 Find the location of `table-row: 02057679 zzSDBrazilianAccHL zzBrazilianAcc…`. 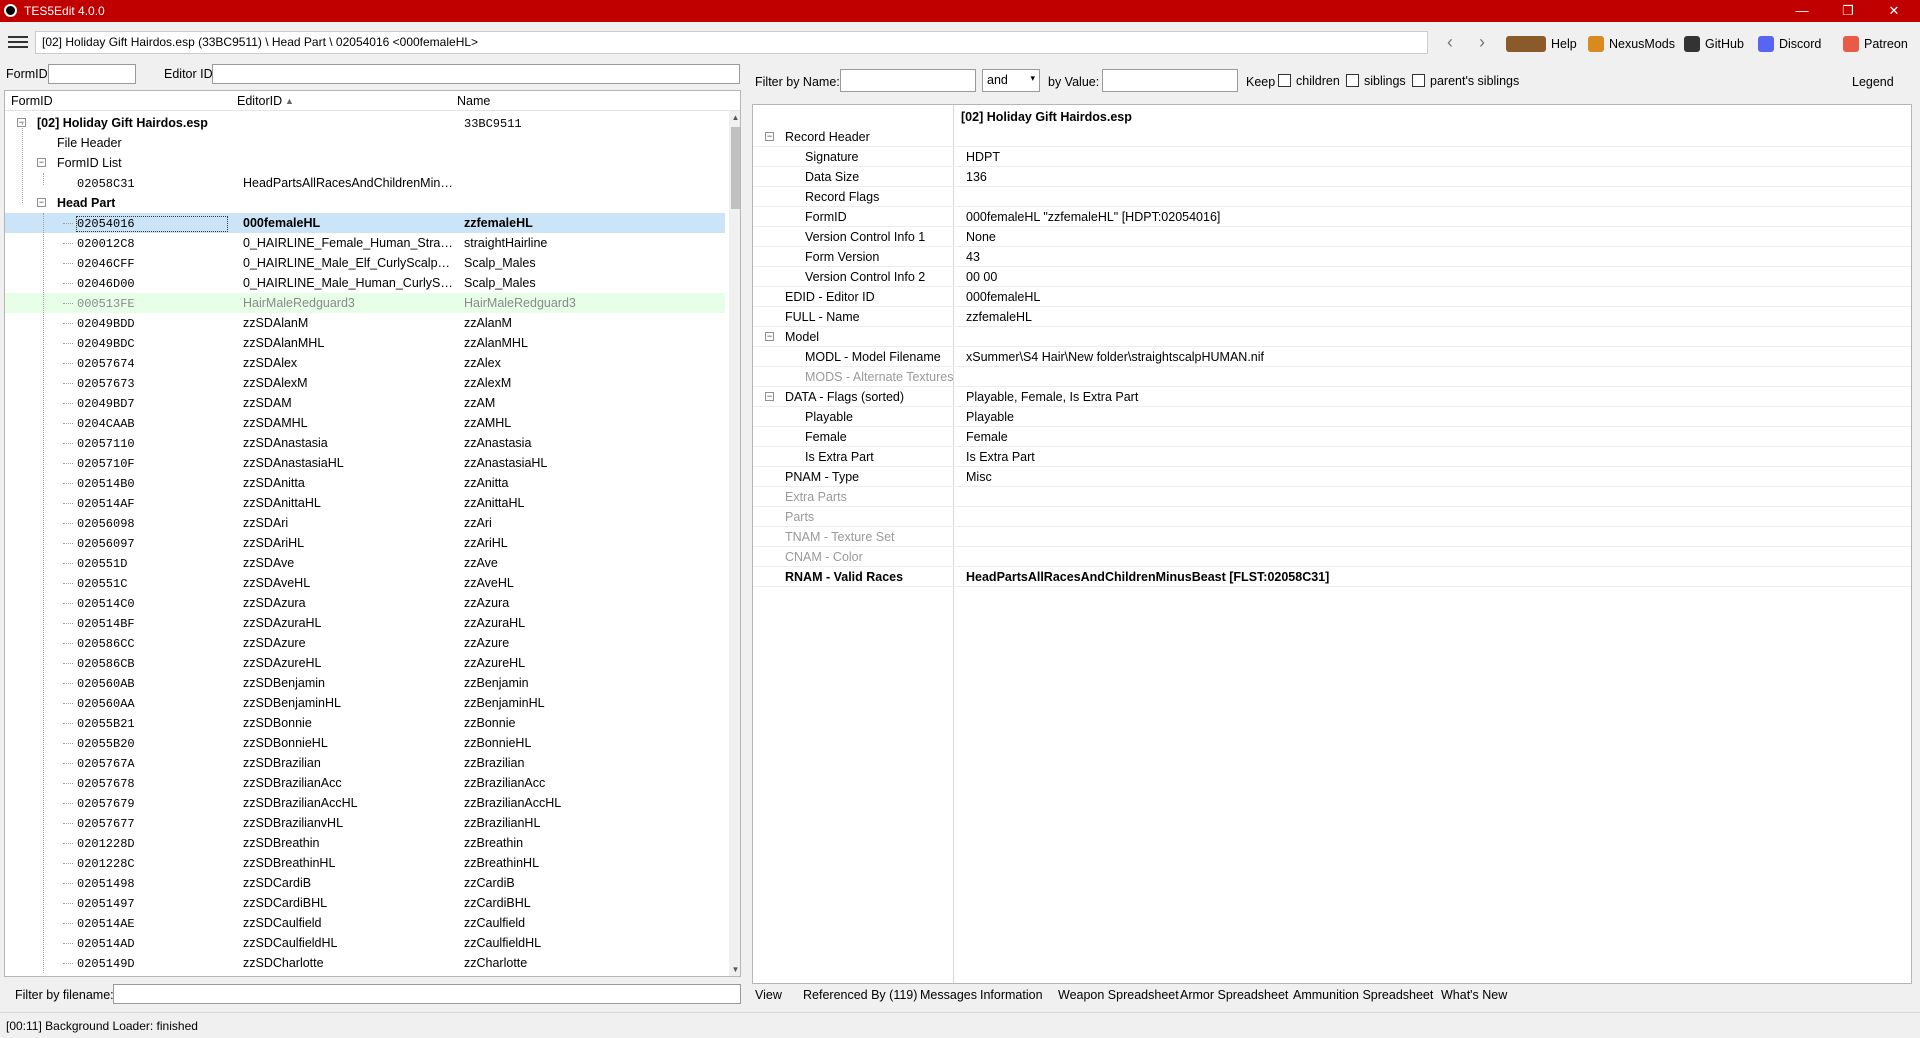

table-row: 02057679 zzSDBrazilianAccHL zzBrazilianAcc… is located at coordinates (365, 803).